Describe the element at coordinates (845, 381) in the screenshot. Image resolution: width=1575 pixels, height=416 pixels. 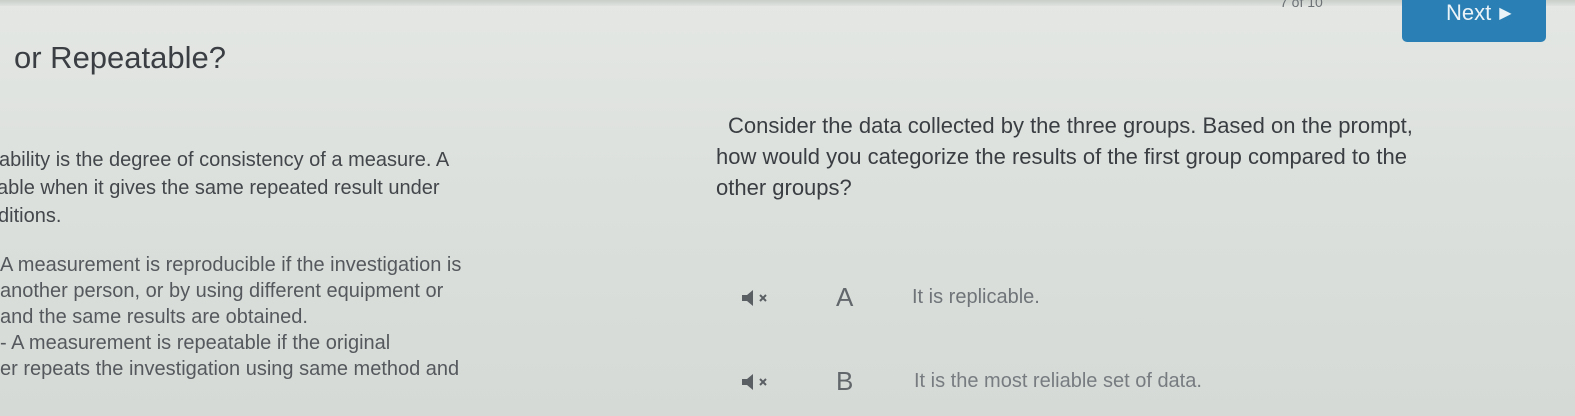
I see `choice-letter: B` at that location.